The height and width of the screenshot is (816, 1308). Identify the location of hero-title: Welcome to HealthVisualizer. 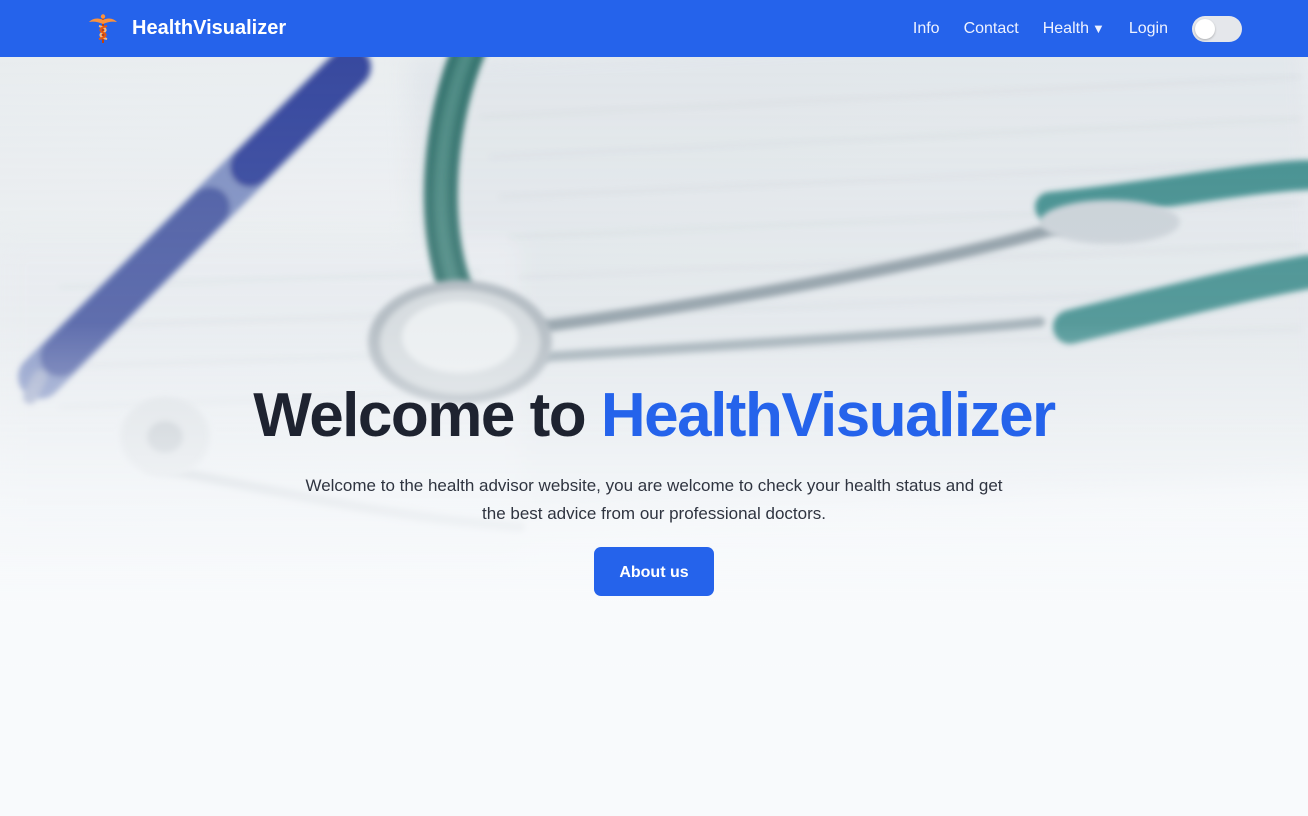
(654, 416).